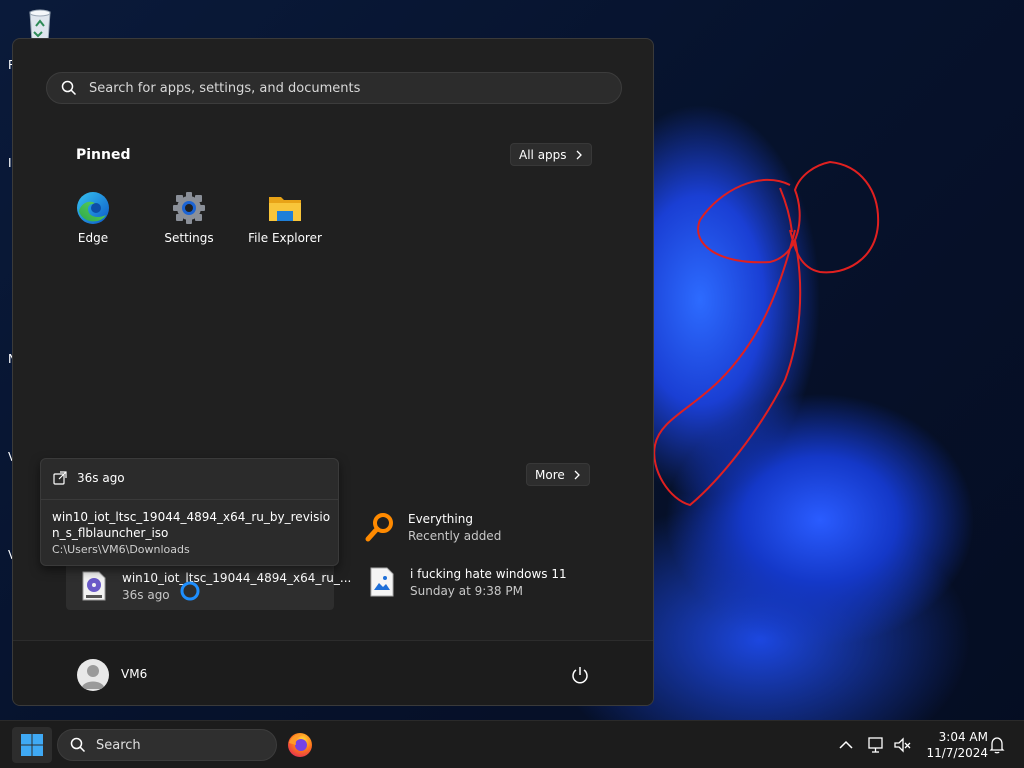 Image resolution: width=1024 pixels, height=768 pixels. I want to click on pinned-app-settings: Settings, so click(189, 218).